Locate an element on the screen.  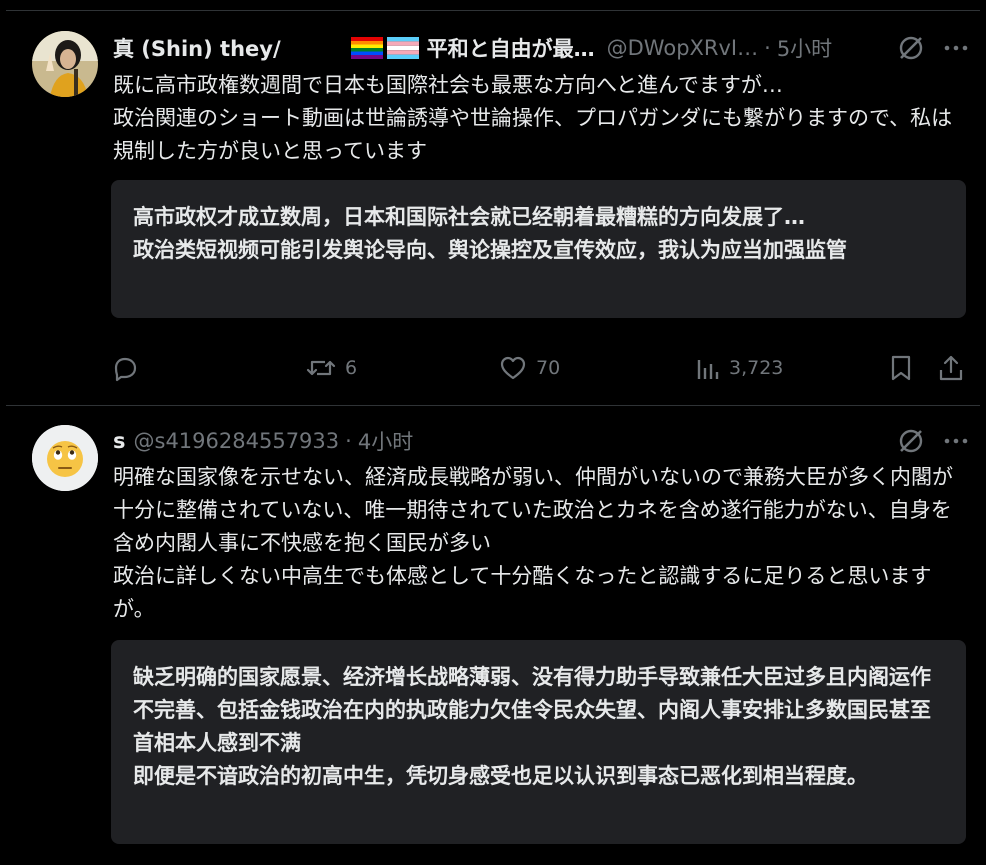
post-header: 真 (Shin) they/ 平和と自由が最… @DWopXRvI… · 5小时 is located at coordinates (540, 48).